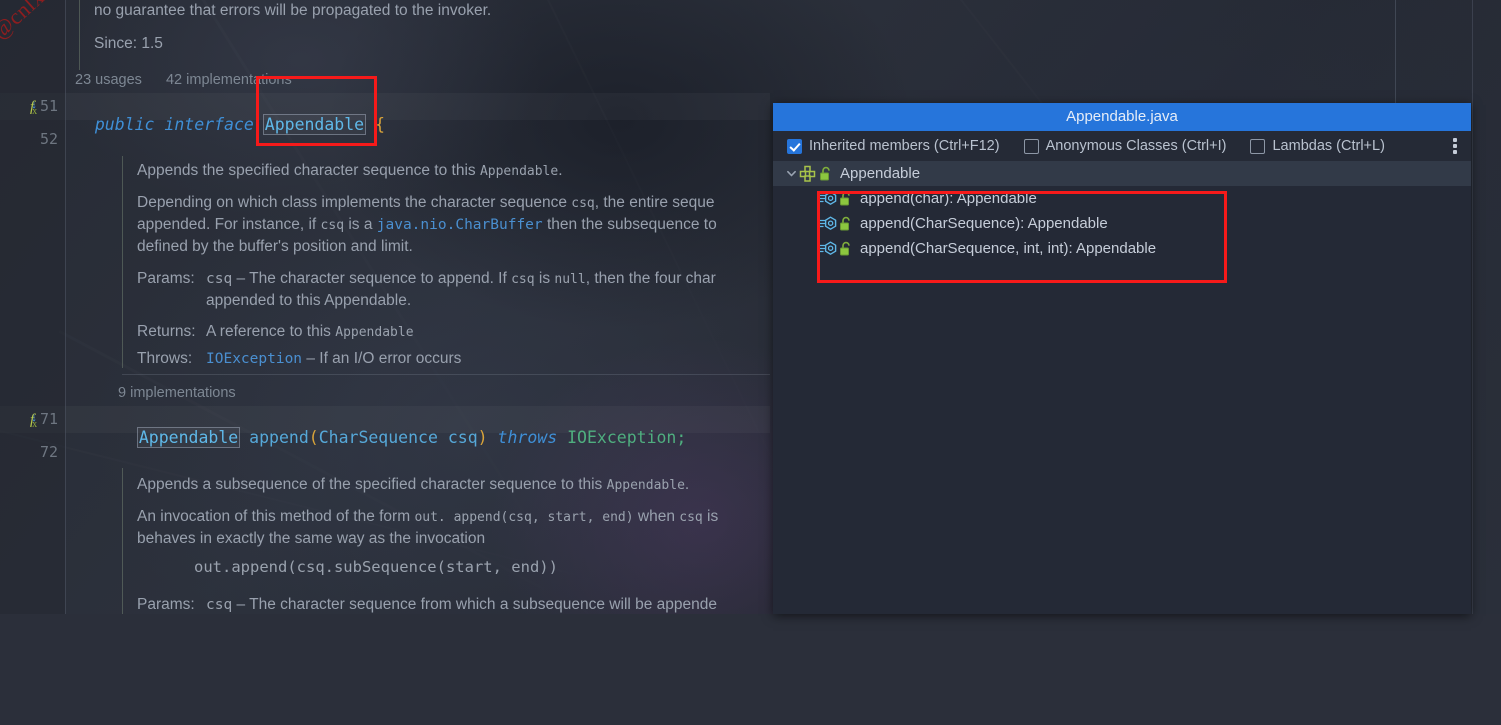 This screenshot has height=725, width=1501. I want to click on text: – The character sequence to append. If, so click(372, 278).